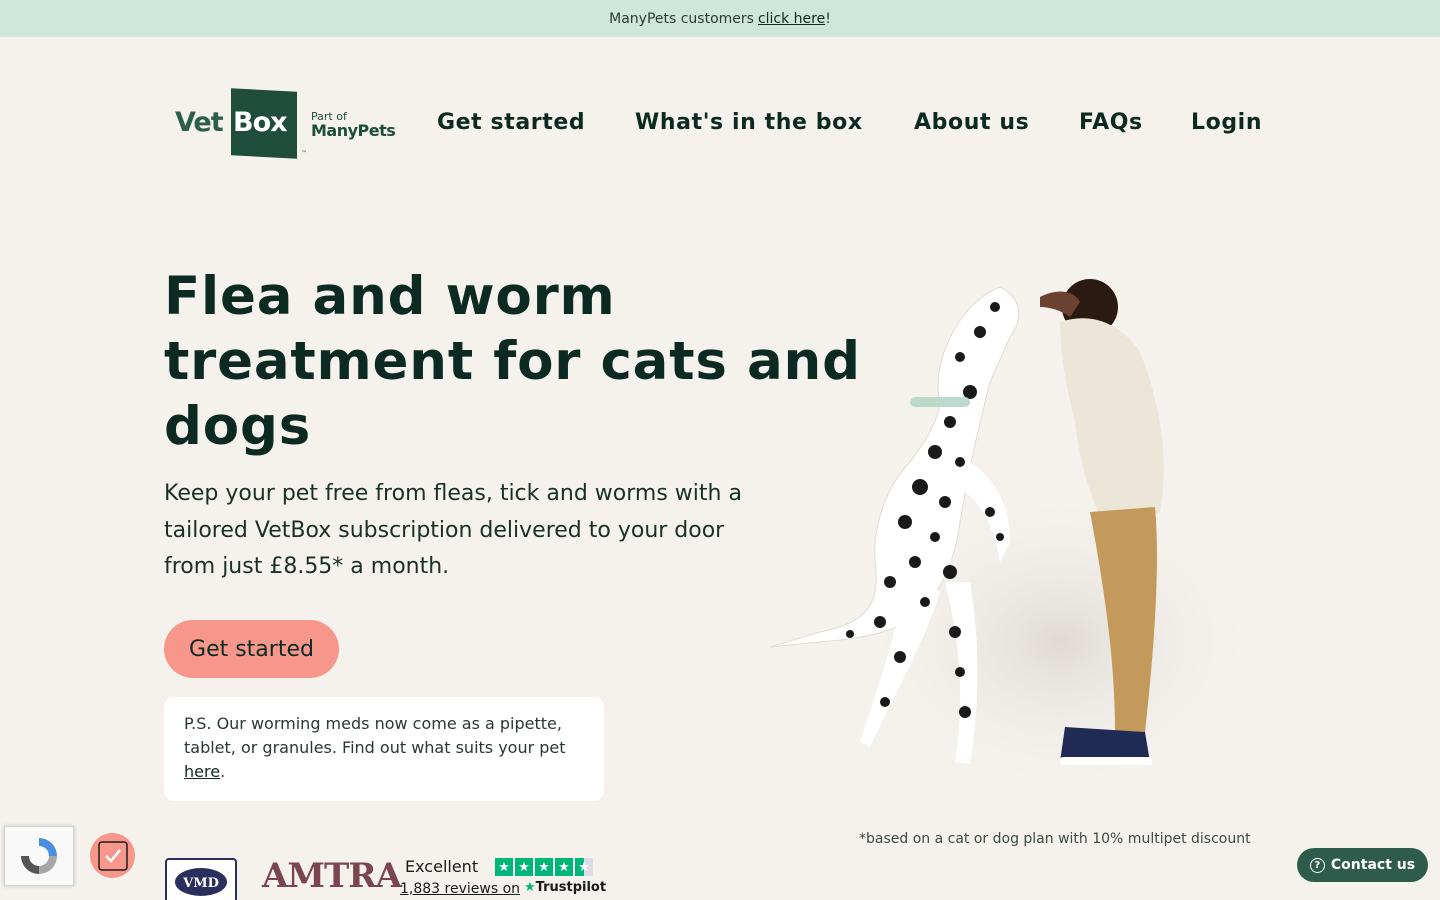  I want to click on contact-us-button: ? Contact us, so click(1362, 865).